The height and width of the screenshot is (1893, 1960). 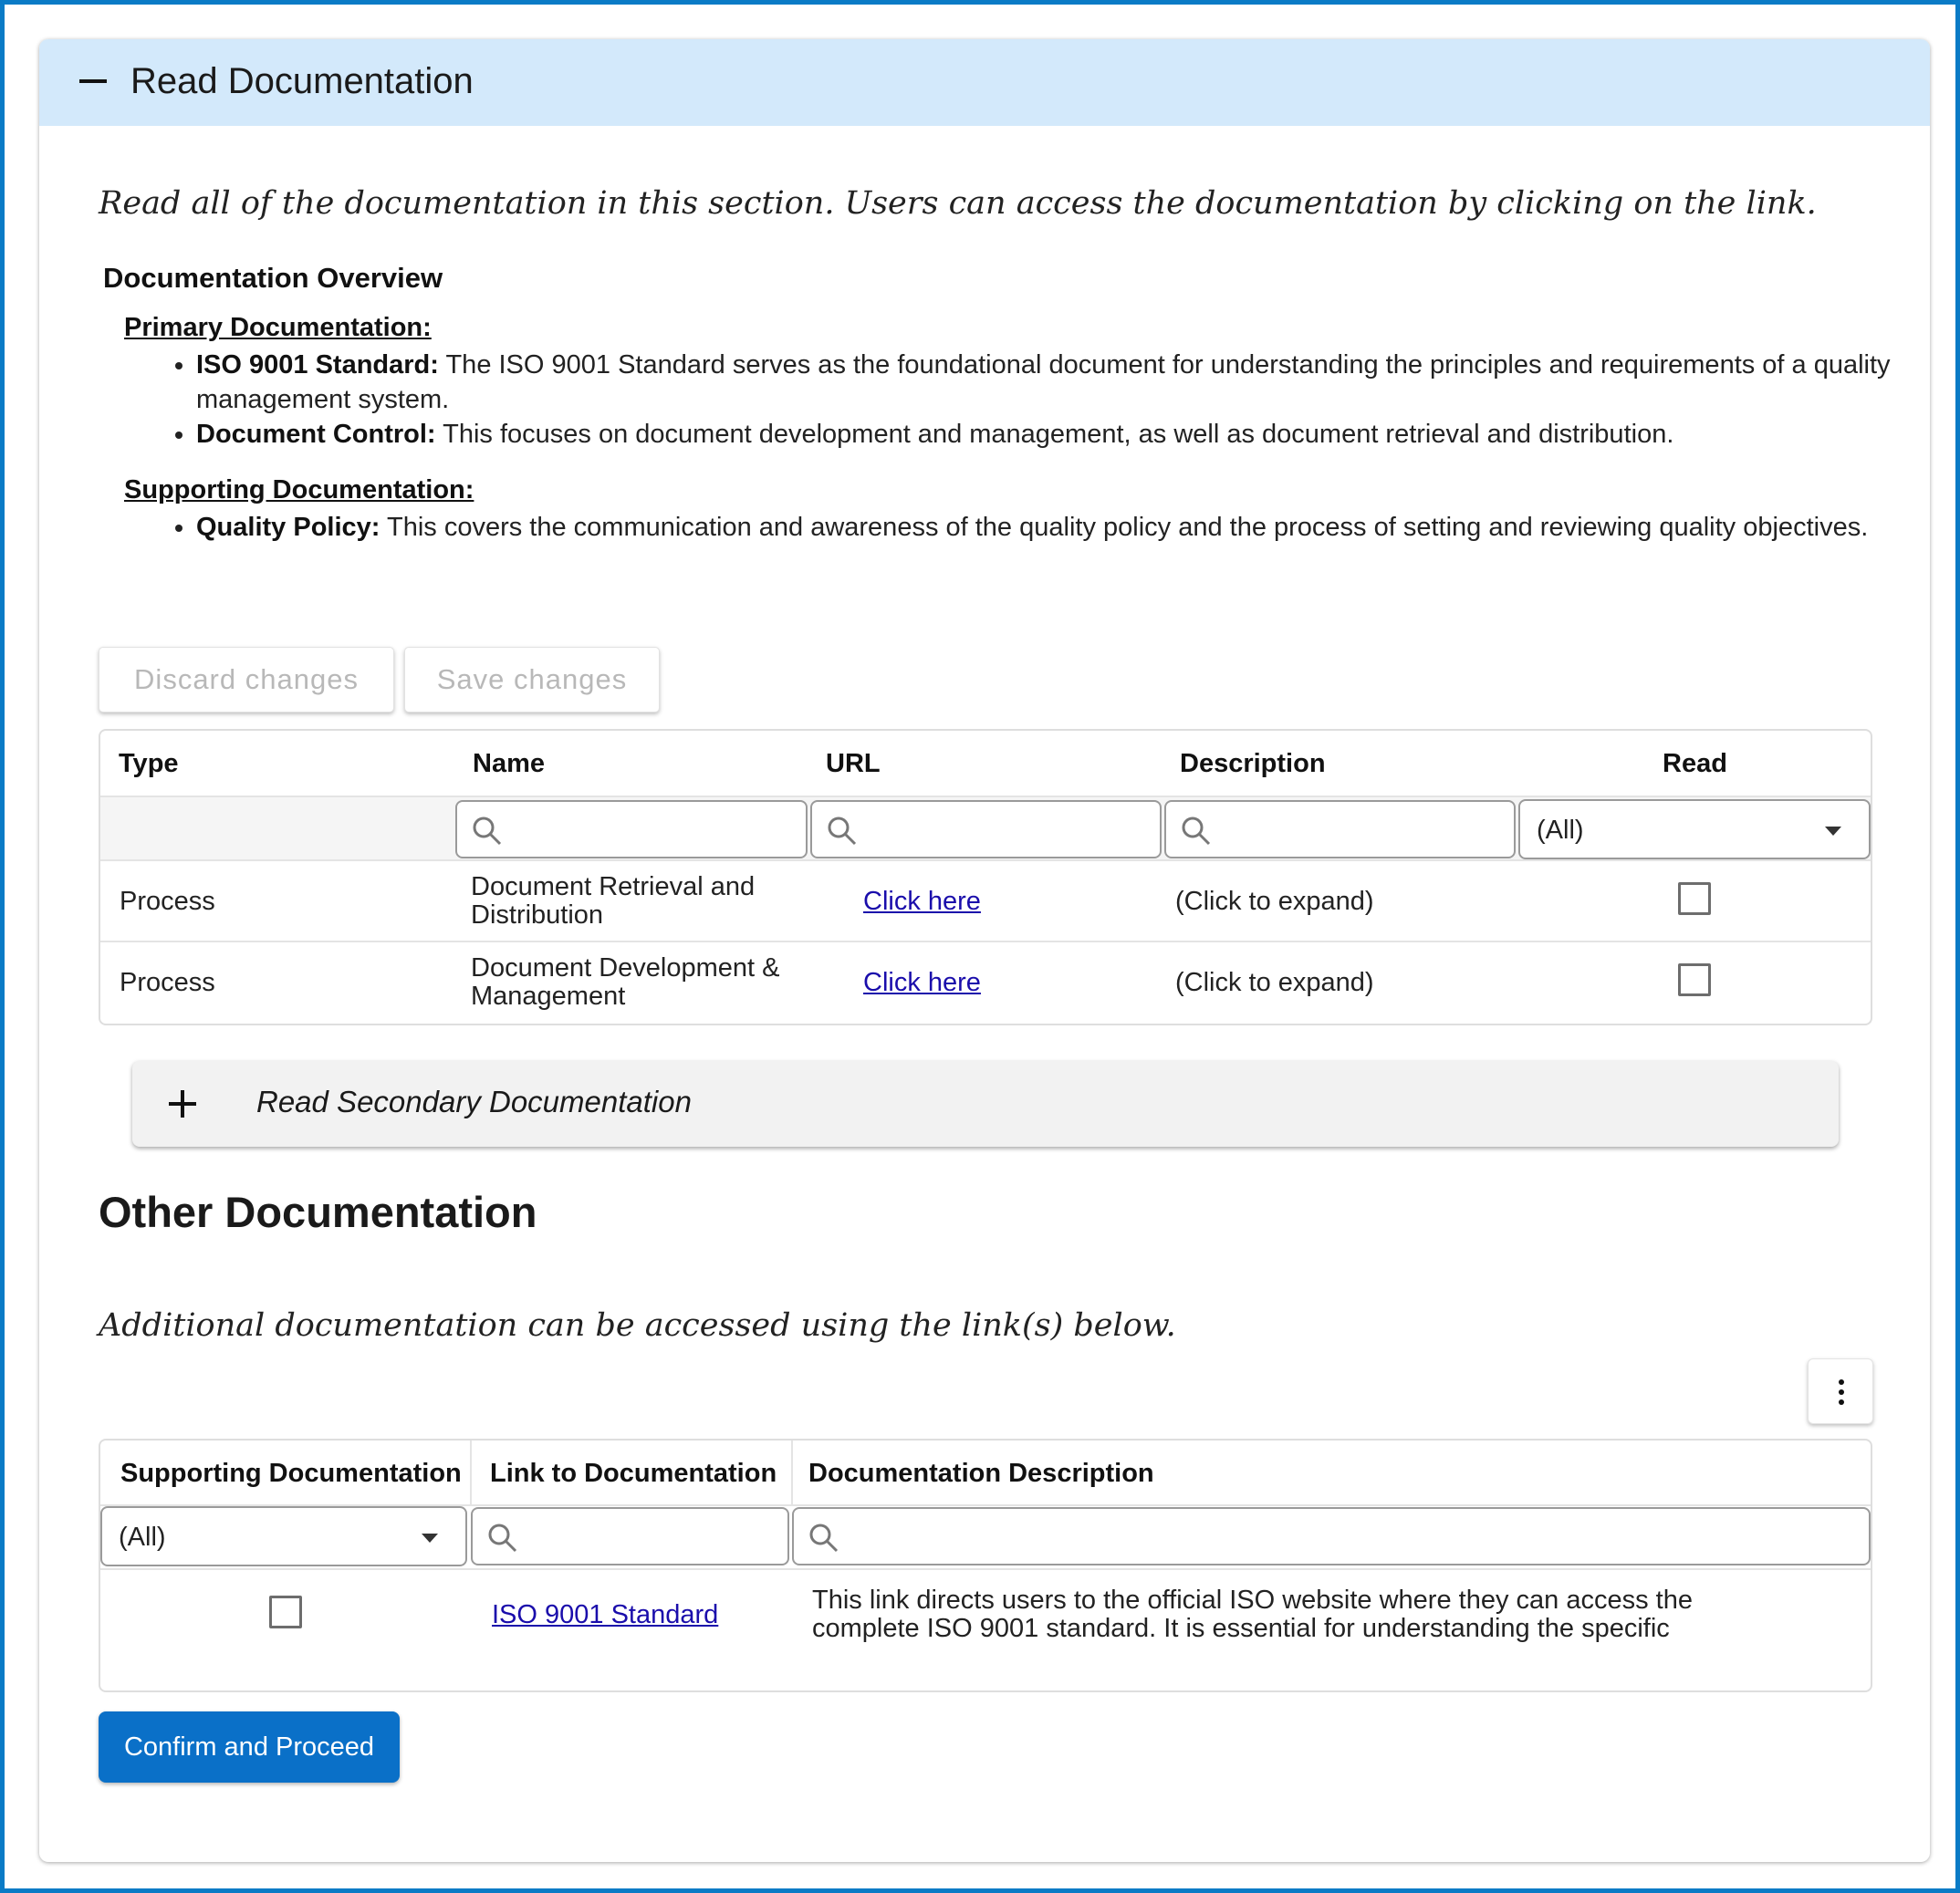 What do you see at coordinates (1695, 829) in the screenshot?
I see `read-filter-select: (All)` at bounding box center [1695, 829].